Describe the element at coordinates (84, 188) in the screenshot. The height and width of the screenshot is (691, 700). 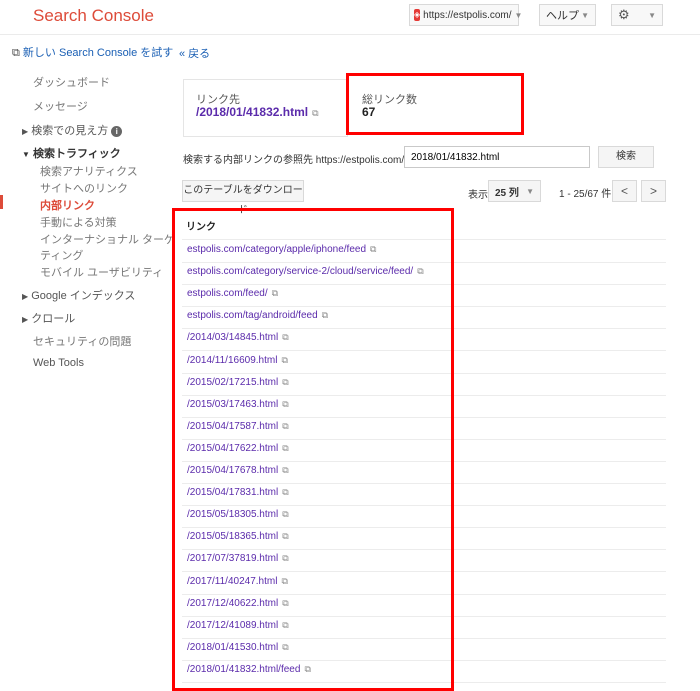
I see `sidebar-item-links-to-site: サイトへのリンク` at that location.